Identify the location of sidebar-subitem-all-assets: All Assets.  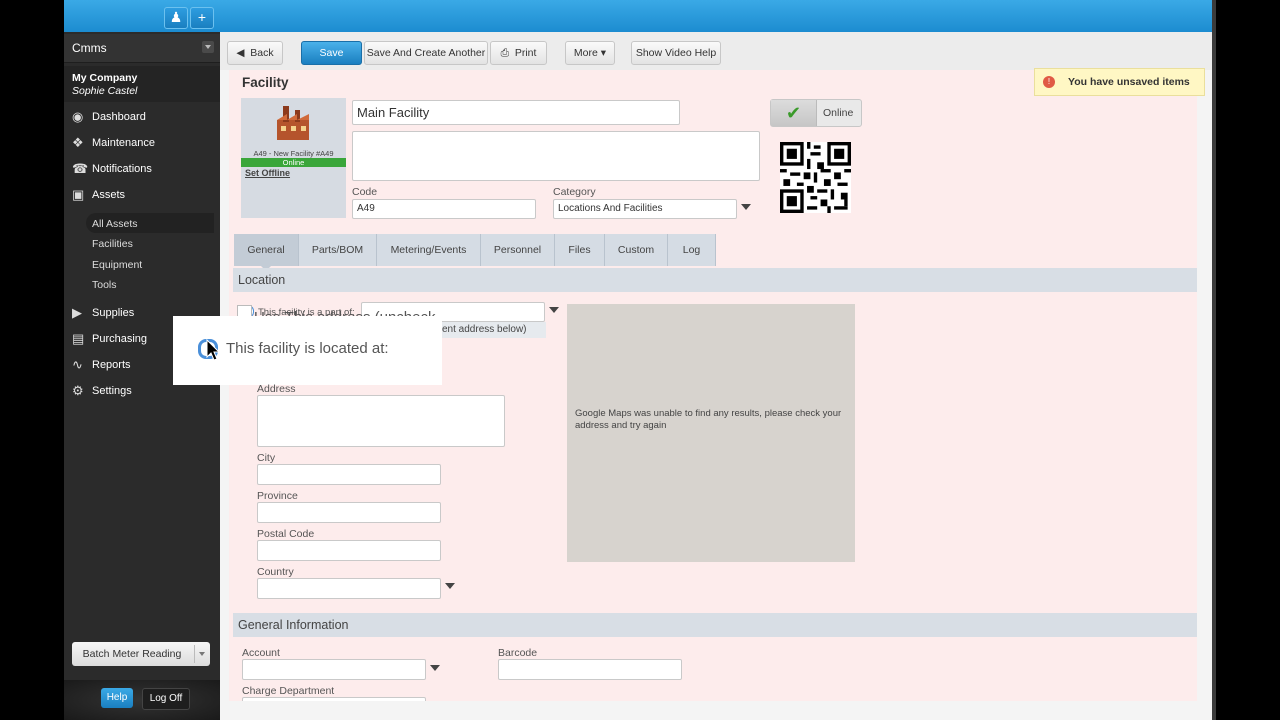
(115, 224).